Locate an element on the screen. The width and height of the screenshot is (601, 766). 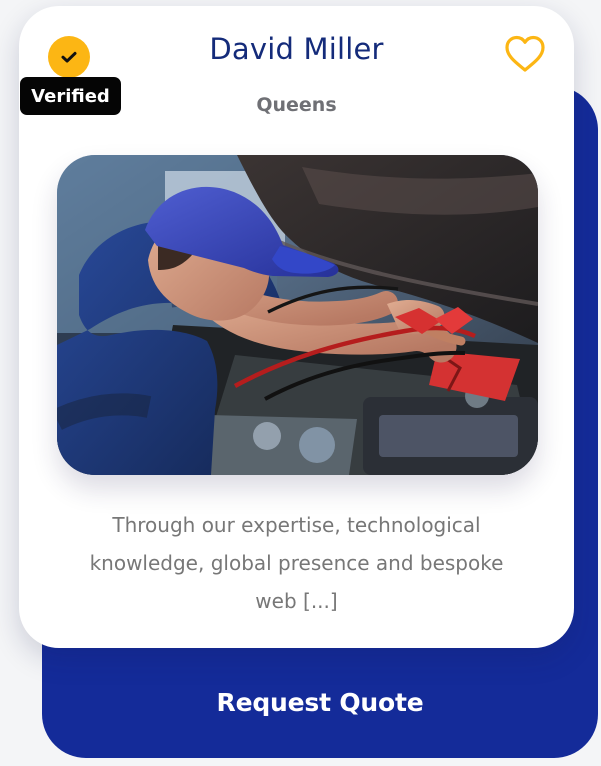
request-quote-button: Request Quote is located at coordinates (320, 702).